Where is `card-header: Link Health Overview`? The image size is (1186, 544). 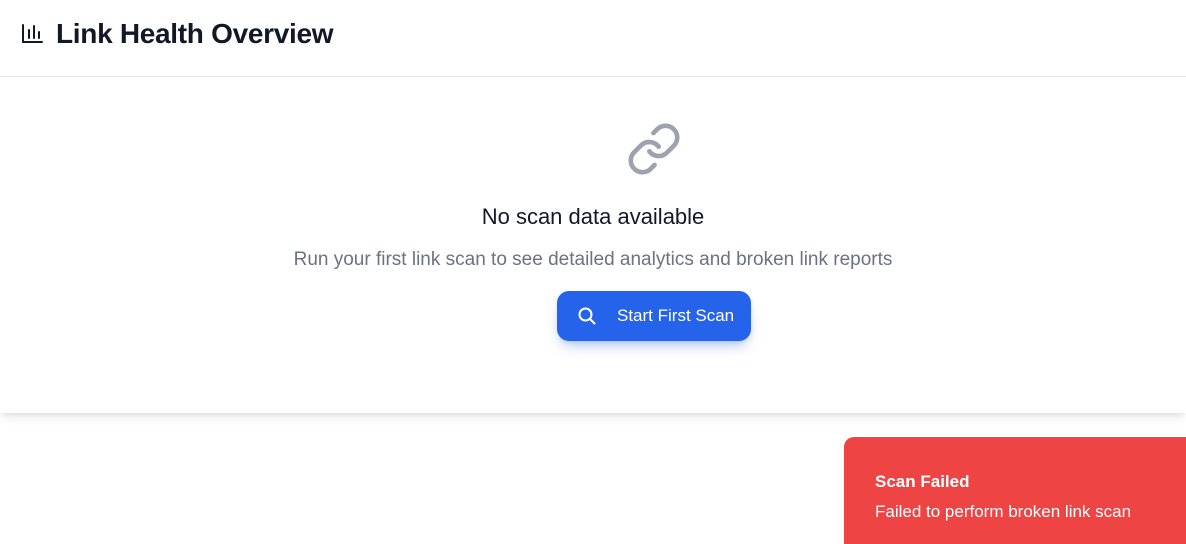
card-header: Link Health Overview is located at coordinates (593, 38).